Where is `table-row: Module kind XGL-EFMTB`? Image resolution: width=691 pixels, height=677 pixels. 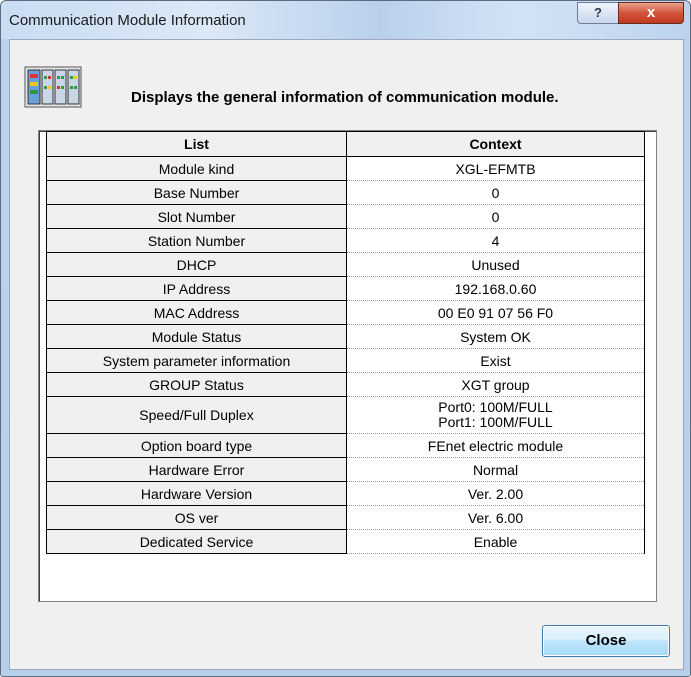
table-row: Module kind XGL-EFMTB is located at coordinates (345, 168).